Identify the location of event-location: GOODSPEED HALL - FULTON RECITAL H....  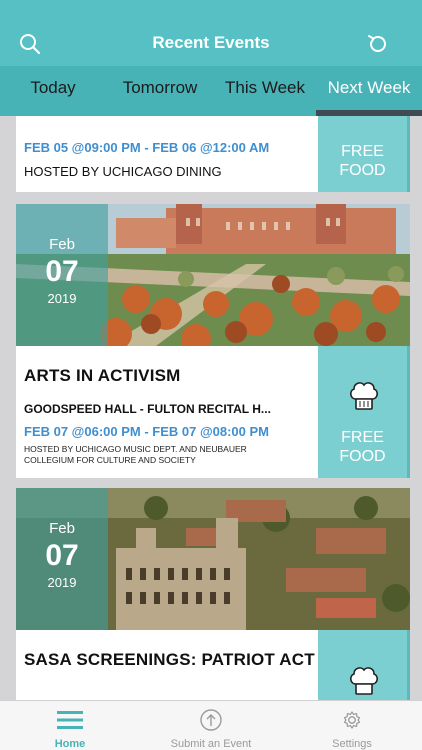
(147, 409).